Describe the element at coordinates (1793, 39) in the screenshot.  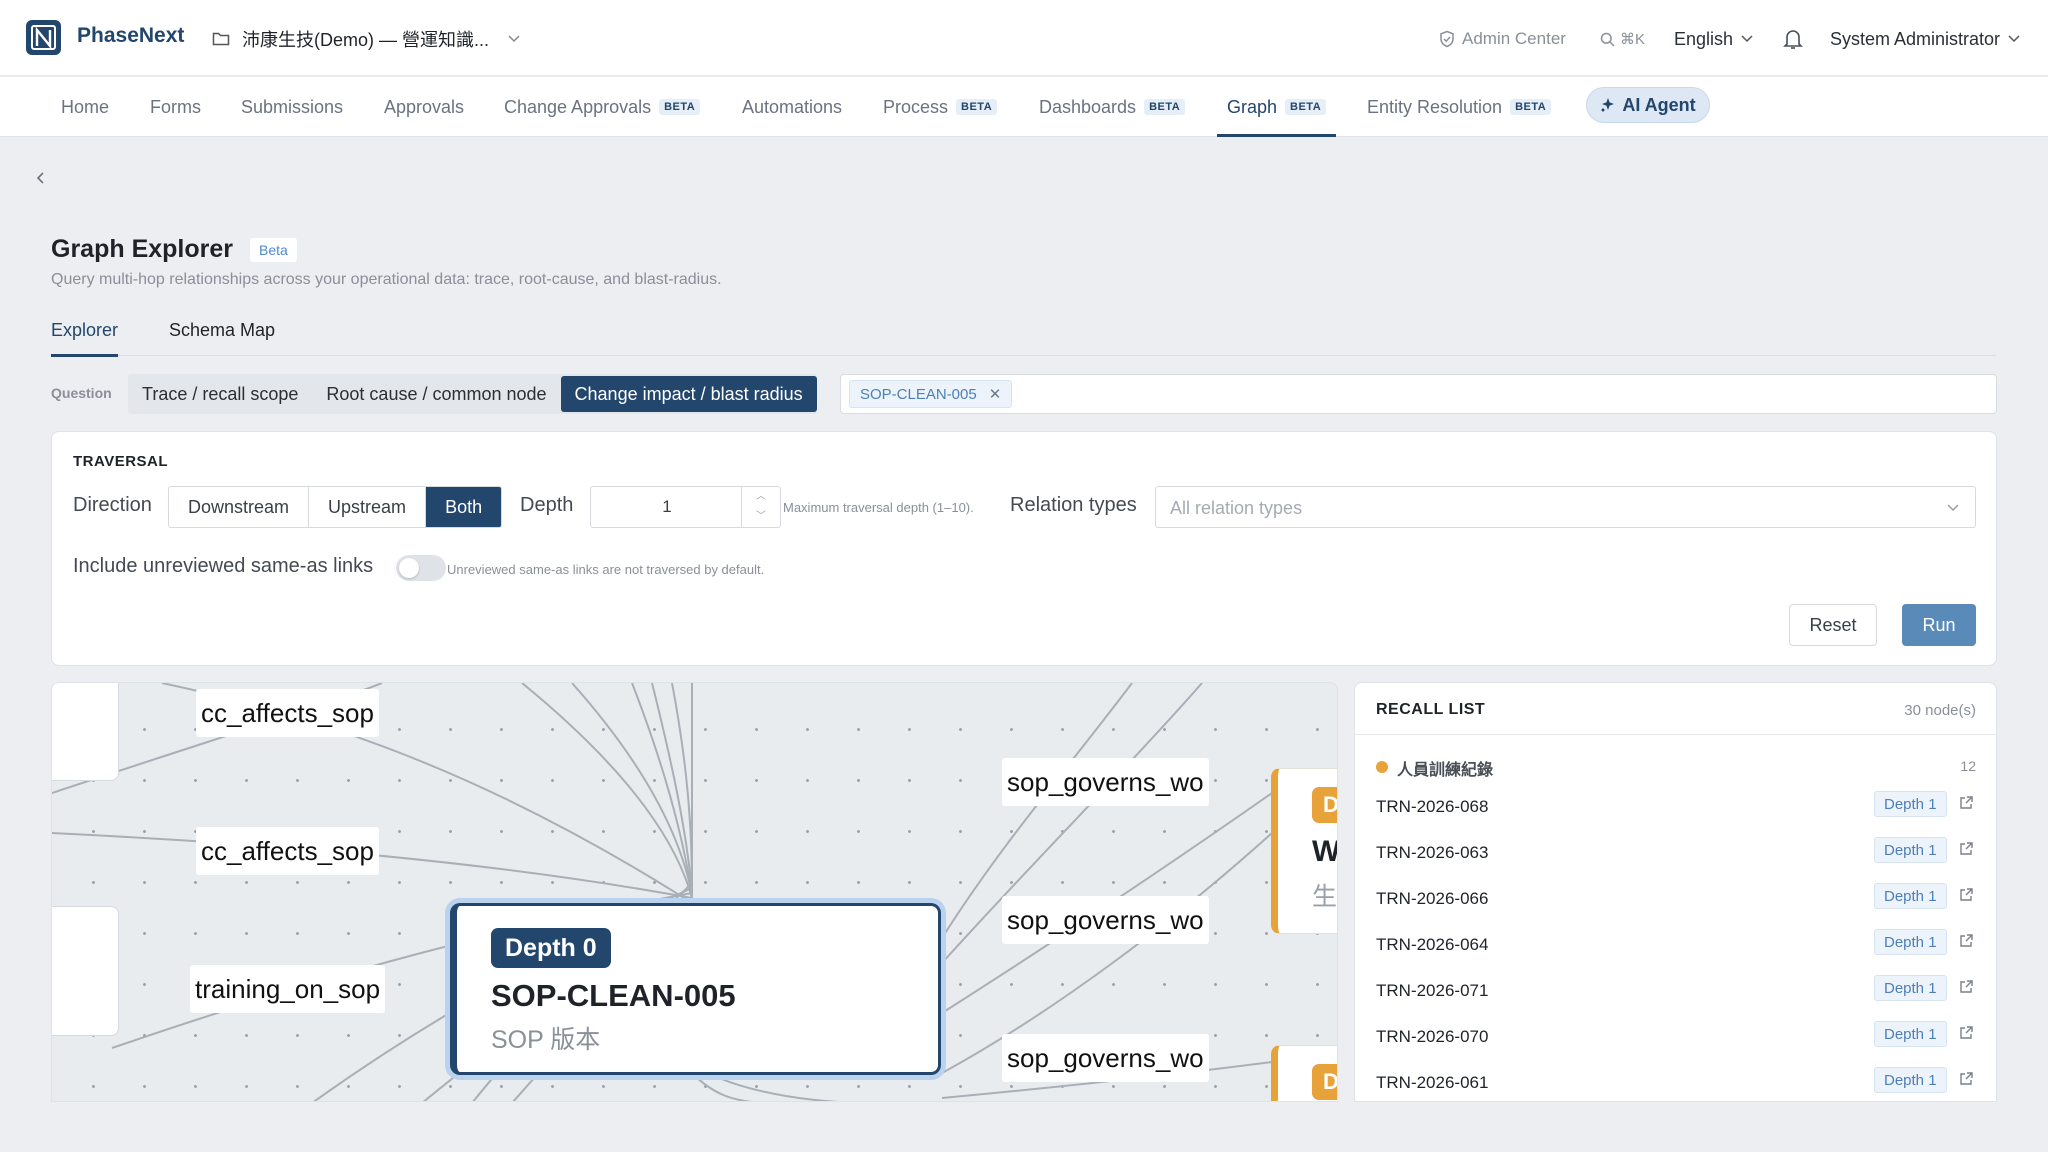
I see `notifications-button` at that location.